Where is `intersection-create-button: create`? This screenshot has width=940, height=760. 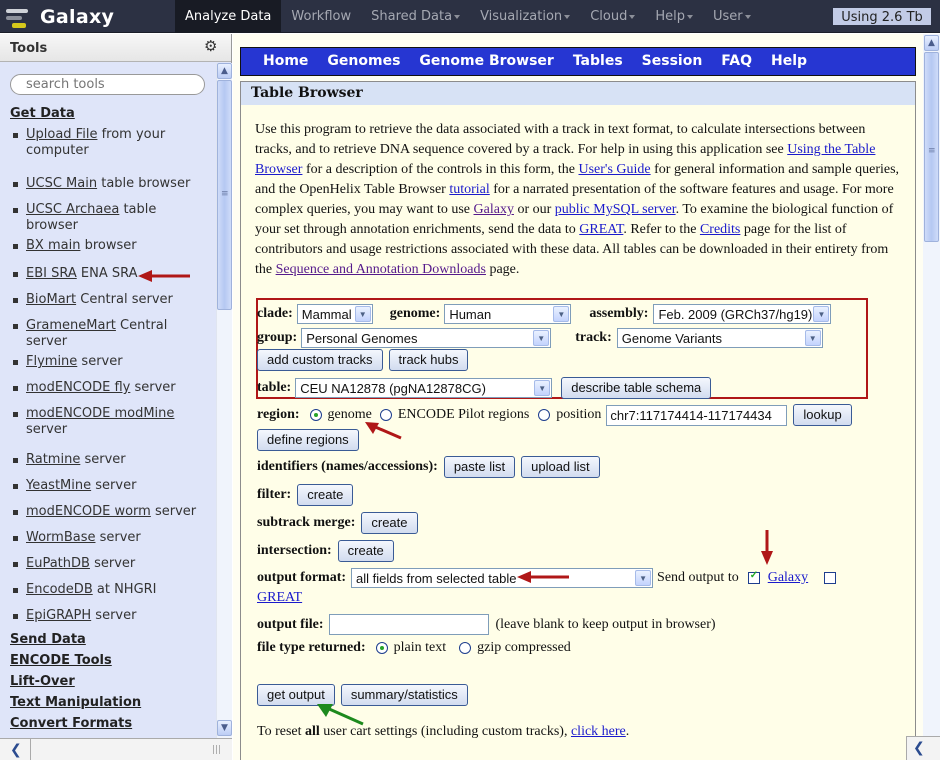 intersection-create-button: create is located at coordinates (365, 551).